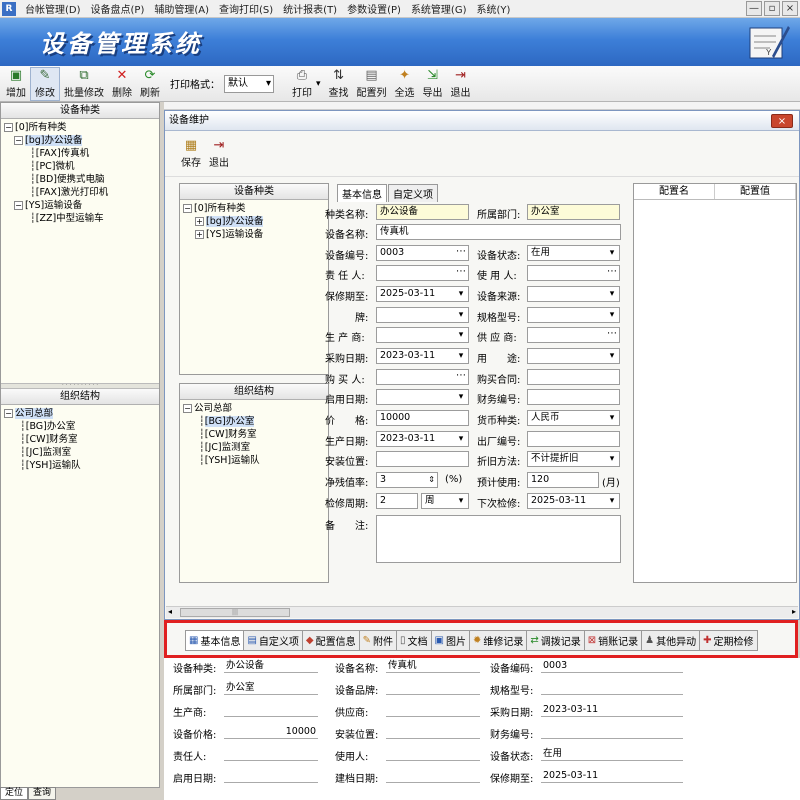  Describe the element at coordinates (80, 192) in the screenshot. I see `tree-node: ┆[FAX]激光打印机` at that location.